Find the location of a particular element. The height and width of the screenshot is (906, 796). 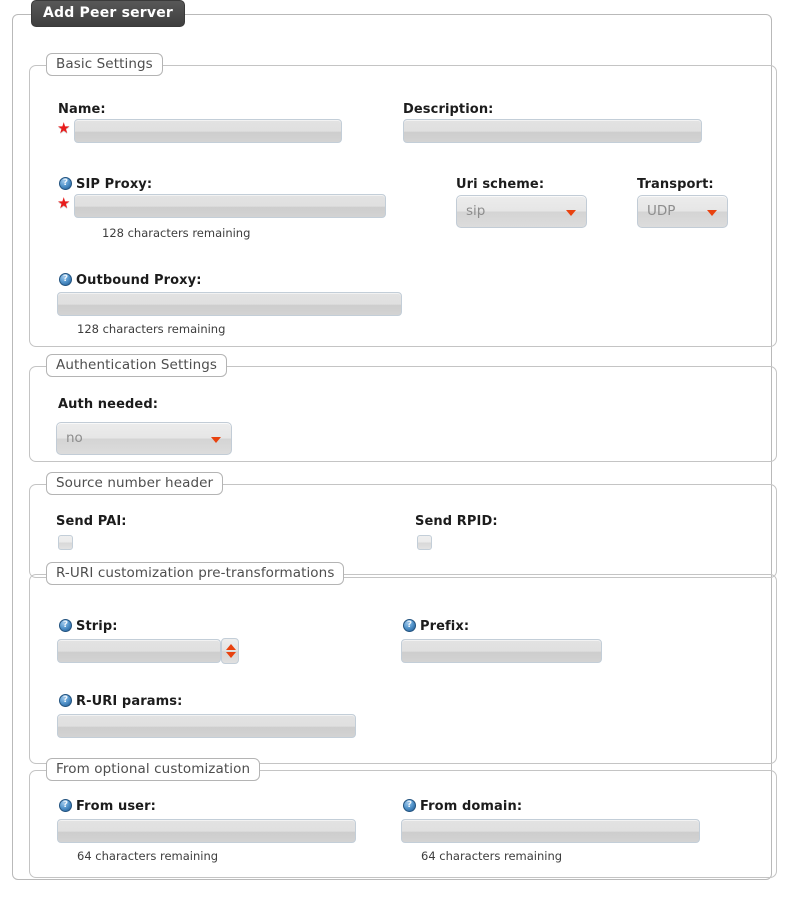

transport-value: UDP is located at coordinates (661, 211).